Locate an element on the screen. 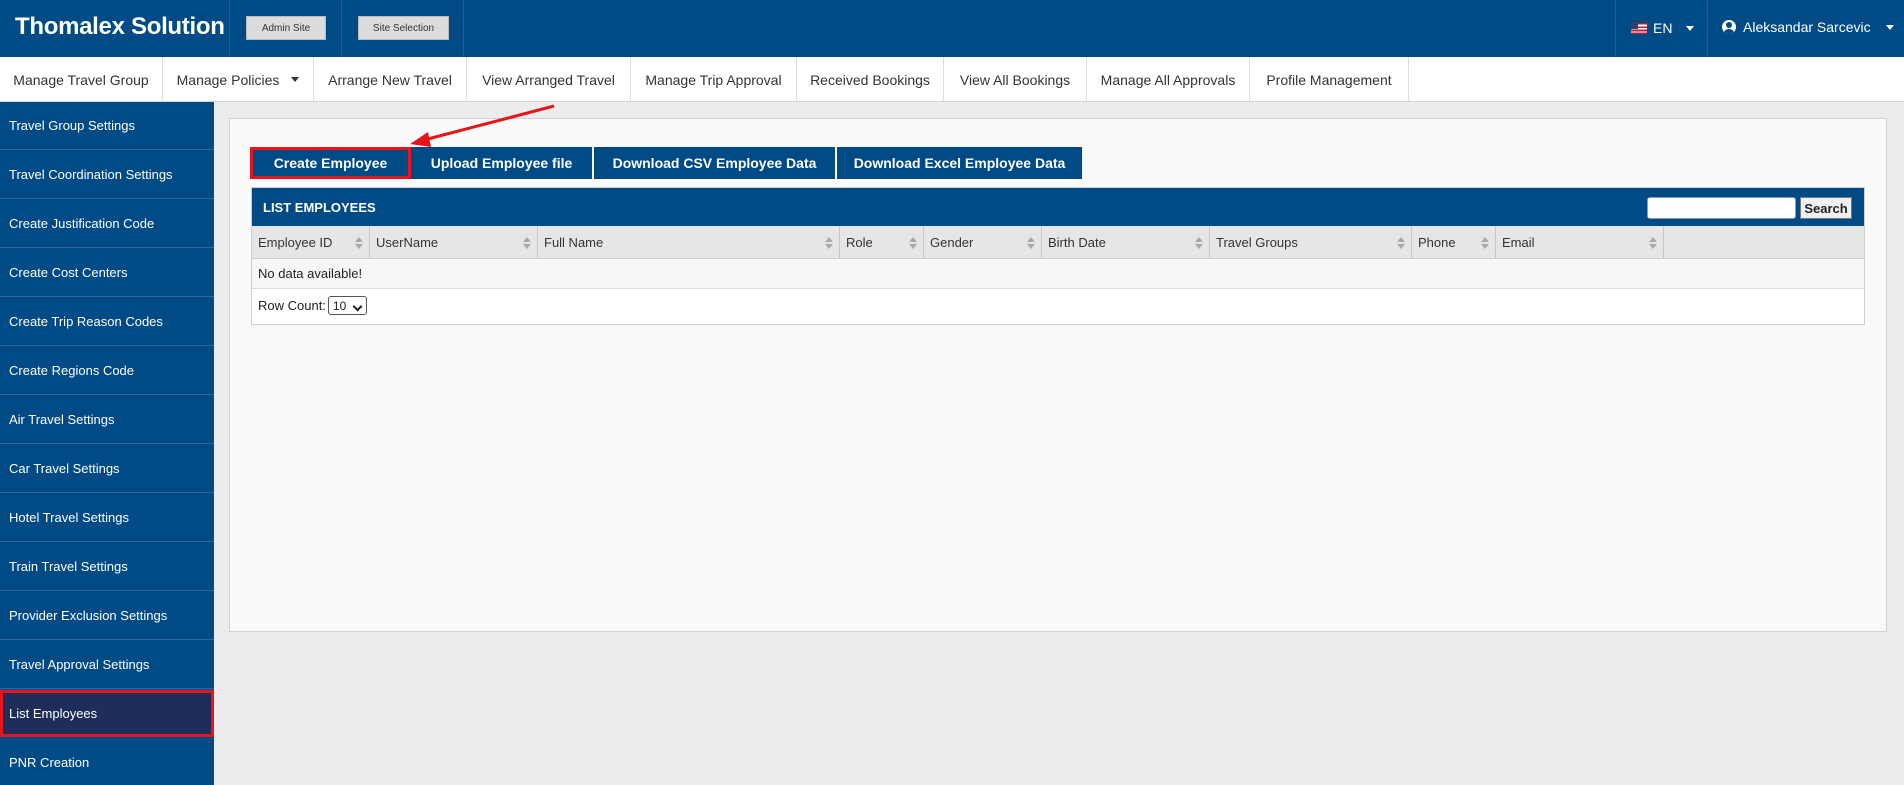 The image size is (1904, 785). column-label: Email is located at coordinates (1518, 242).